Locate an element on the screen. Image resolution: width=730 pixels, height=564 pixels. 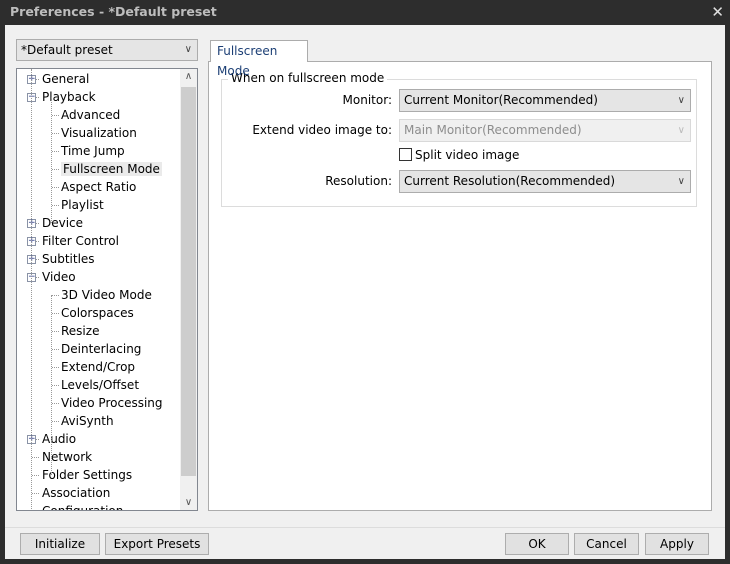
tree-item-label: Configuration is located at coordinates (83, 507).